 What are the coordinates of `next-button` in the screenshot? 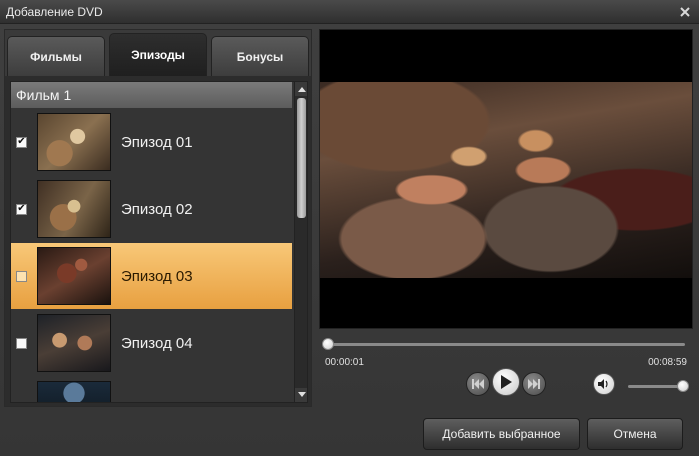 It's located at (534, 384).